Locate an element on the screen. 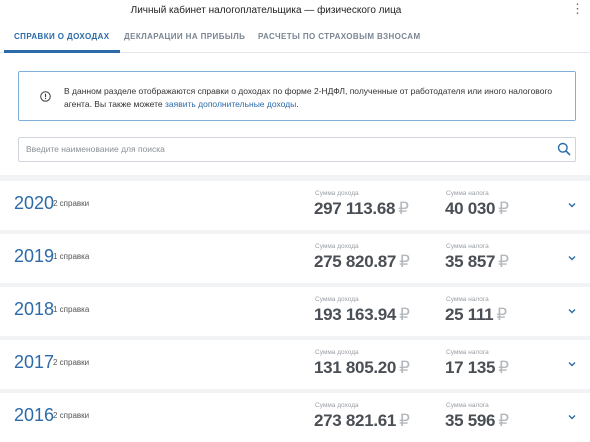 Image resolution: width=590 pixels, height=442 pixels. year-label: 2019 is located at coordinates (34, 256).